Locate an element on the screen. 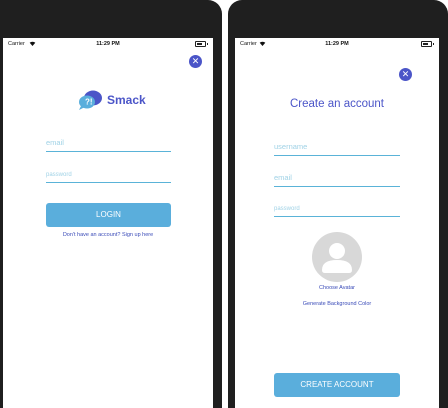 The height and width of the screenshot is (408, 448). choose-avatar-link: Choose Avatar is located at coordinates (337, 288).